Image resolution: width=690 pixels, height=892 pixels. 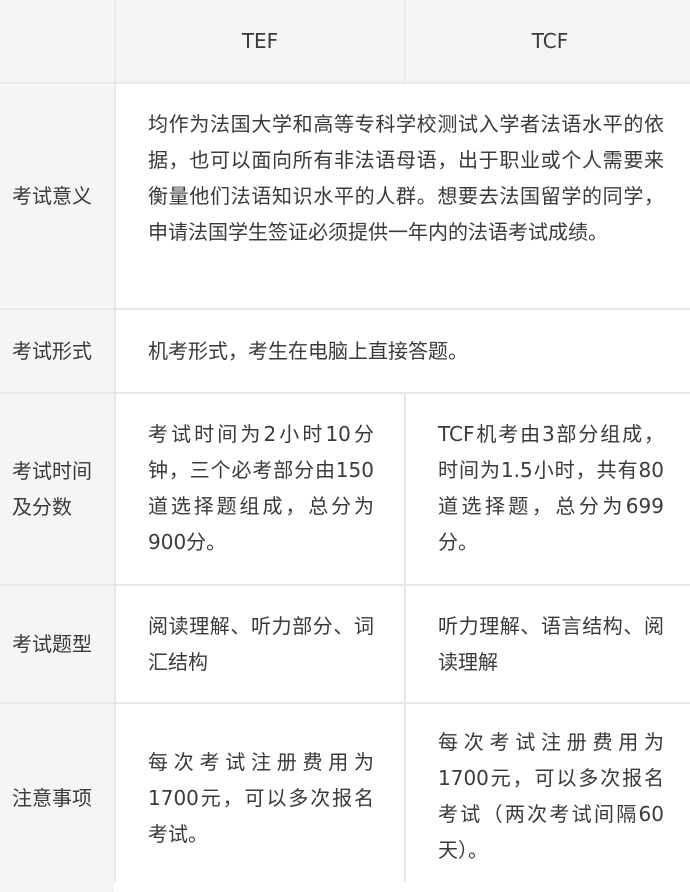 I want to click on row-label-format: 考试形式, so click(x=57, y=351).